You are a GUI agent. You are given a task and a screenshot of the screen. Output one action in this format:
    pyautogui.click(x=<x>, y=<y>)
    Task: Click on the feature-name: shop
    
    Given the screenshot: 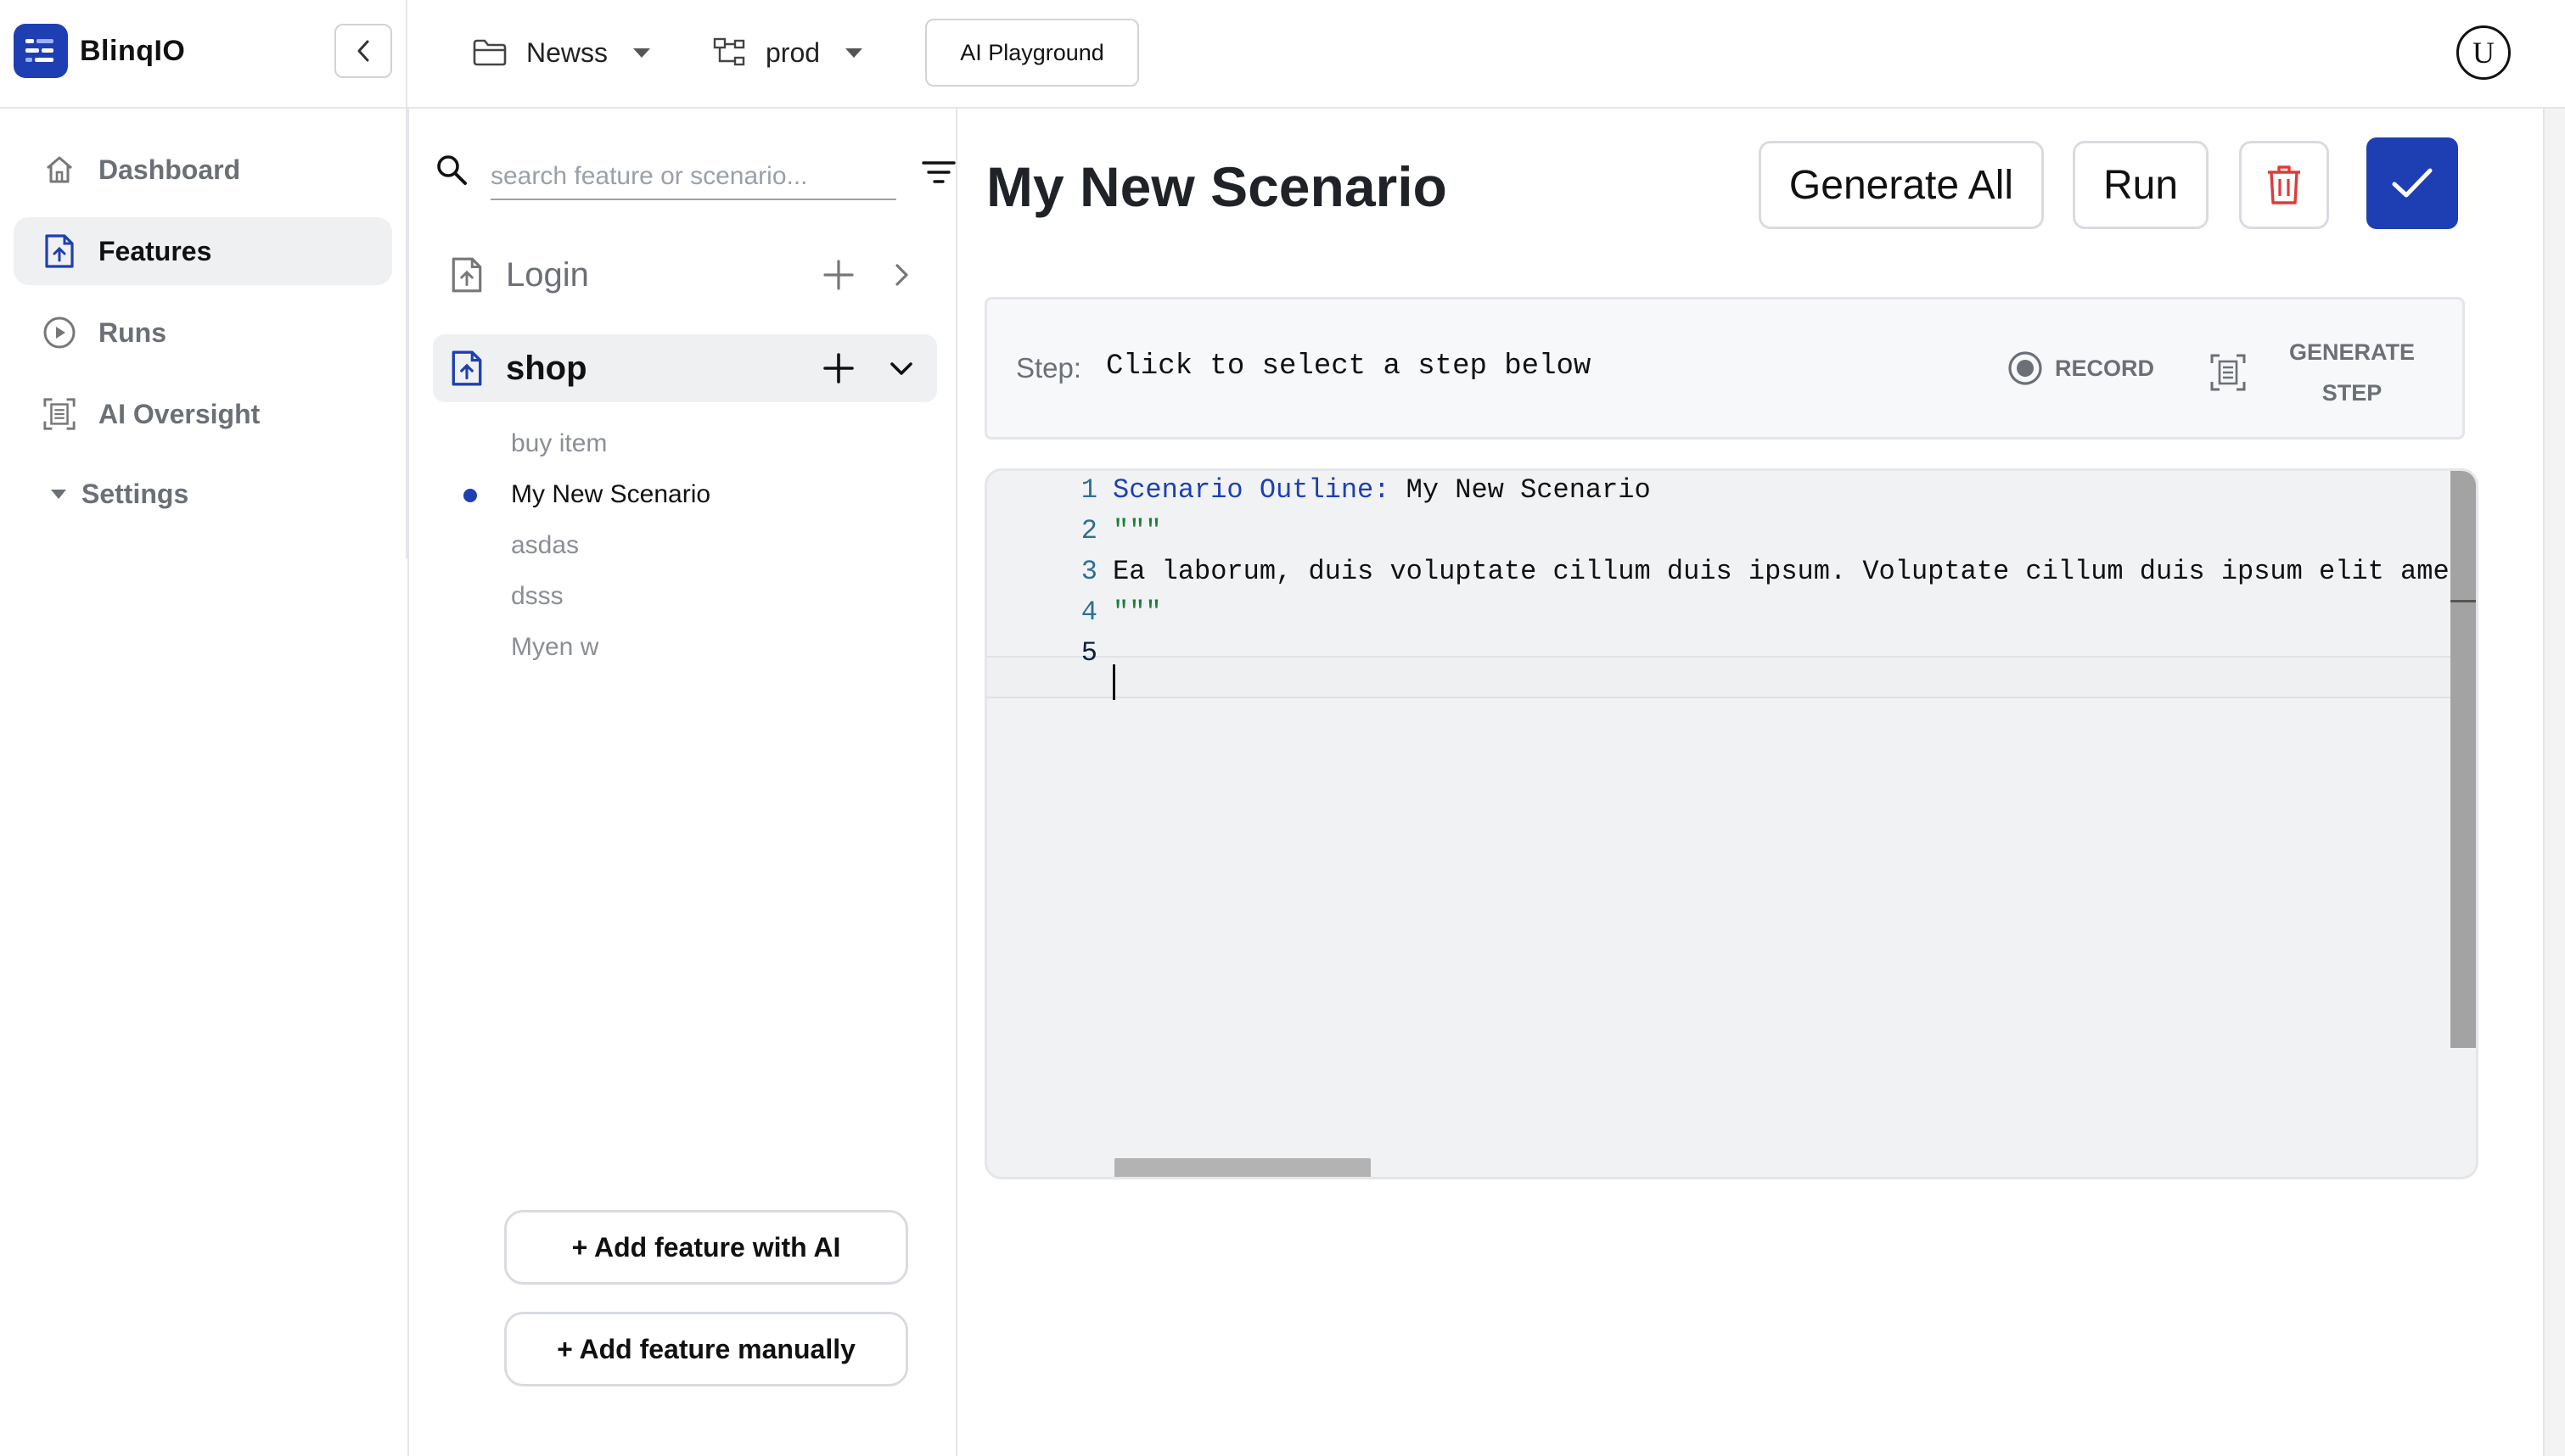 What is the action you would take?
    pyautogui.click(x=546, y=368)
    